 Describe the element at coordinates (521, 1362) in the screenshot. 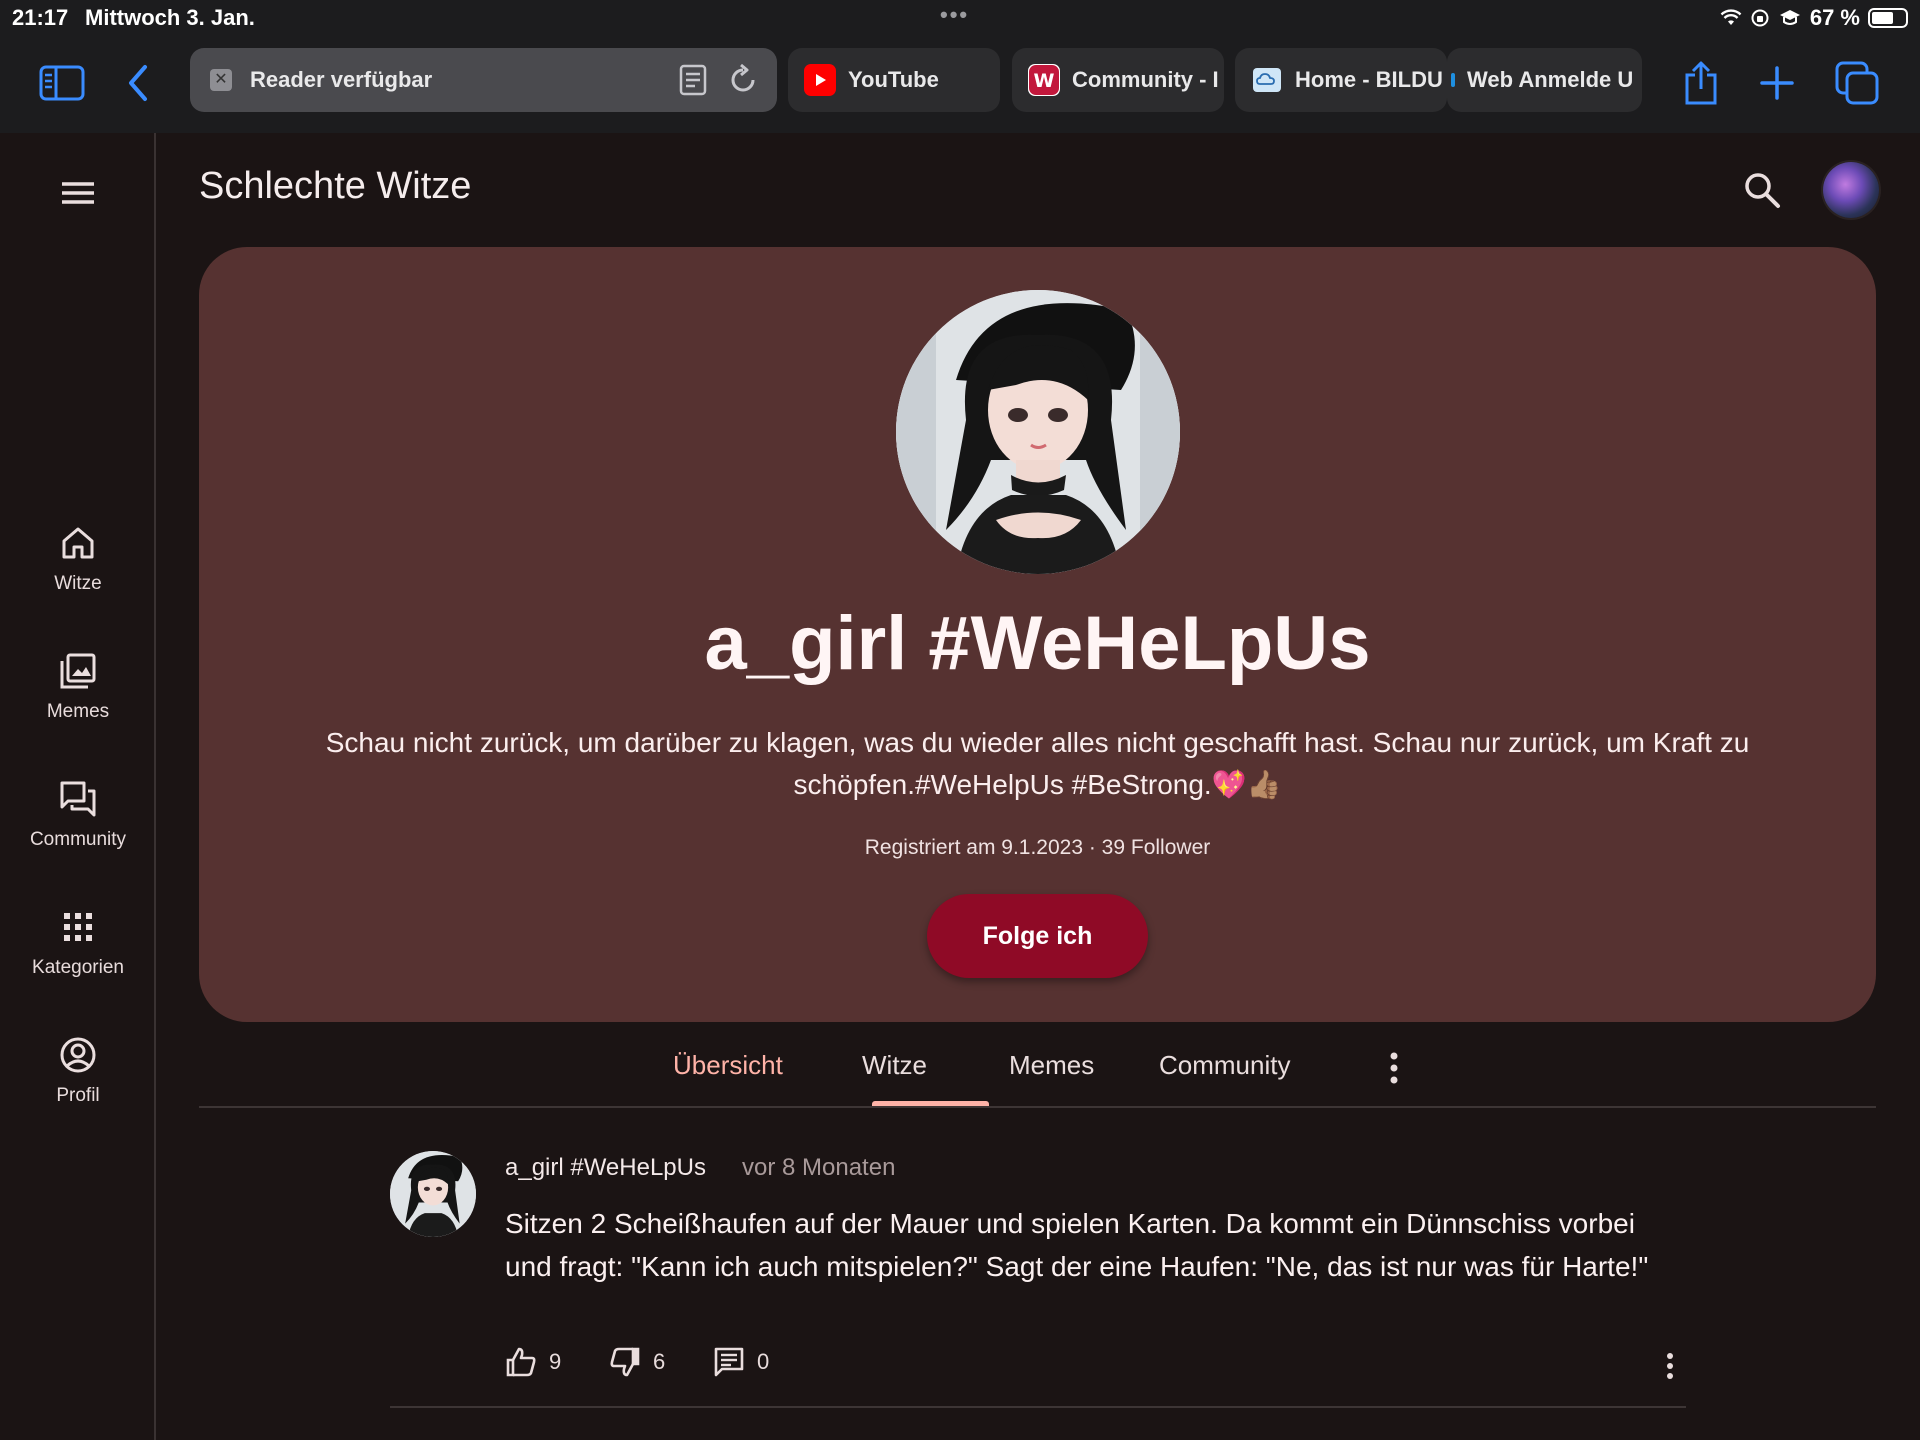

I see `thumb-up-icon` at that location.